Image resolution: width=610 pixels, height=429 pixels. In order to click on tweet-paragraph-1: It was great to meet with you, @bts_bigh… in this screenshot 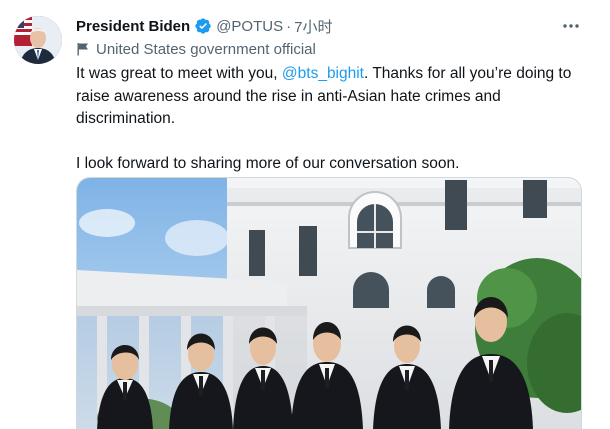, I will do `click(333, 97)`.